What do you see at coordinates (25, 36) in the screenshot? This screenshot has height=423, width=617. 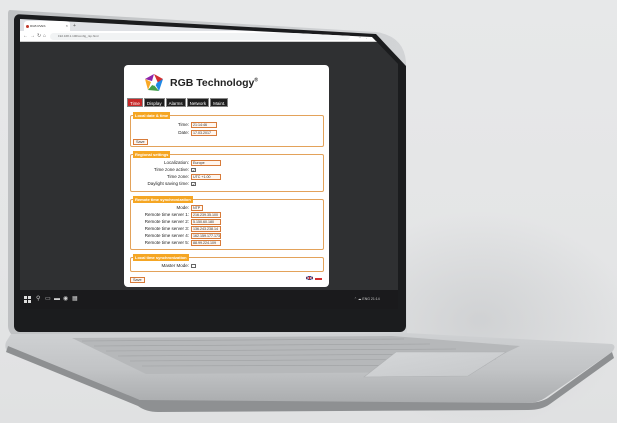 I see `back-icon: ←` at bounding box center [25, 36].